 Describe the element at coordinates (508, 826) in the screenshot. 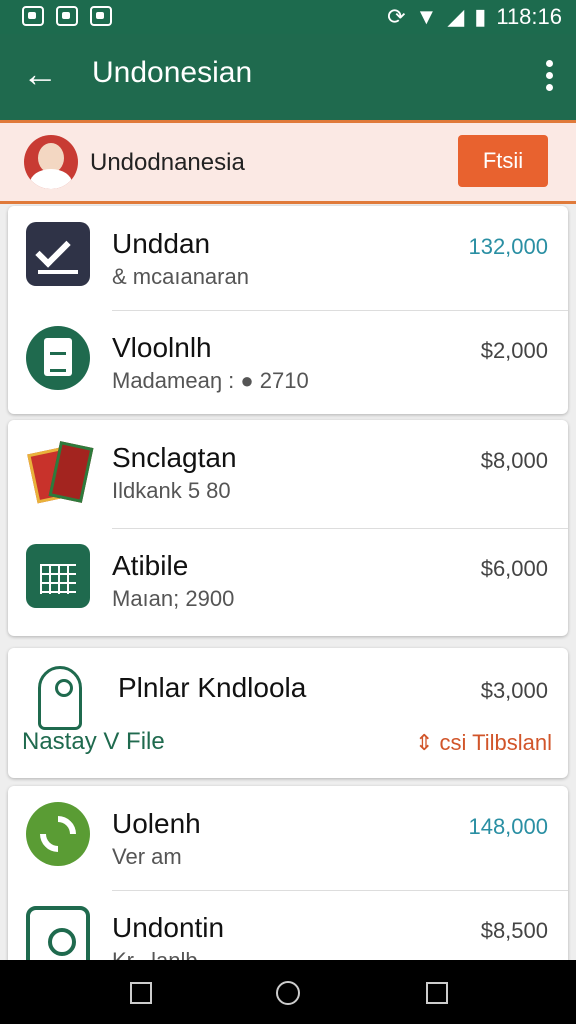

I see `item-price: 148,000` at that location.